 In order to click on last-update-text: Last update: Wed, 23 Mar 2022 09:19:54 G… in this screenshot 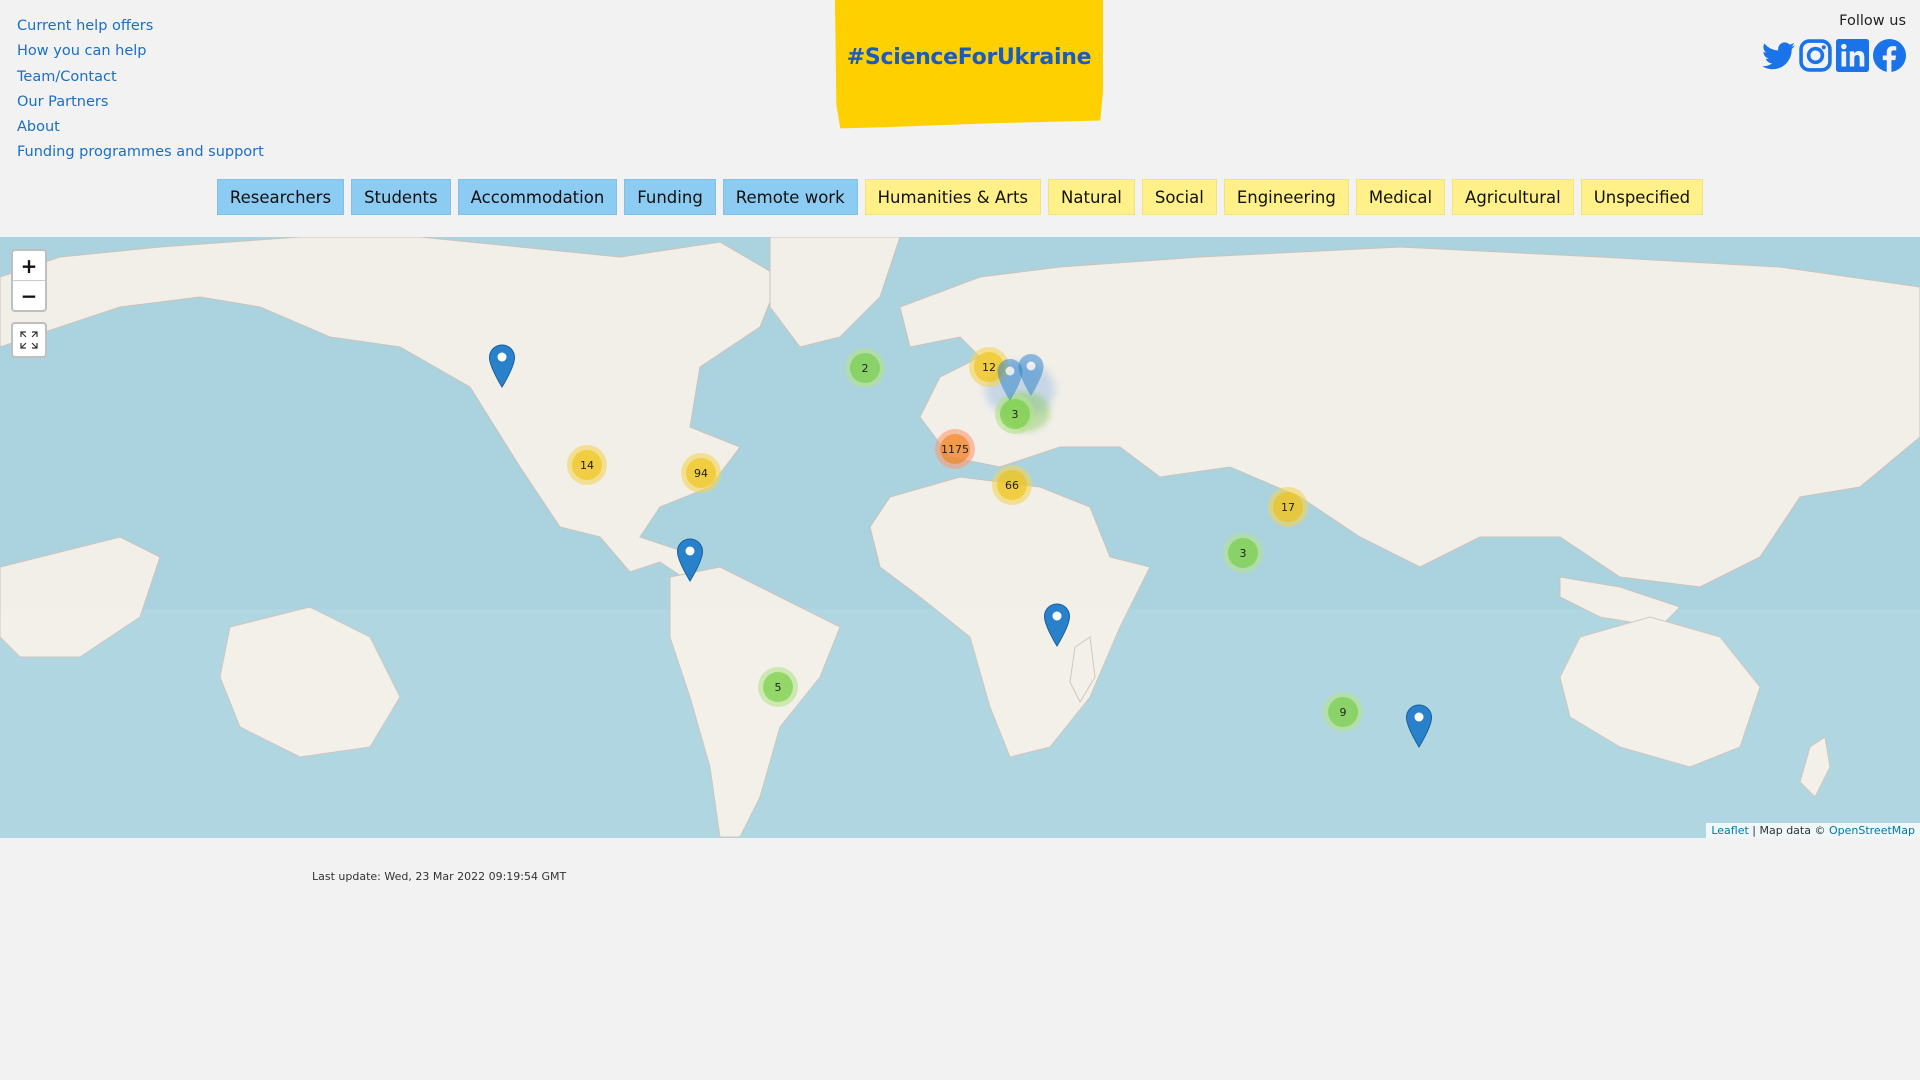, I will do `click(439, 876)`.